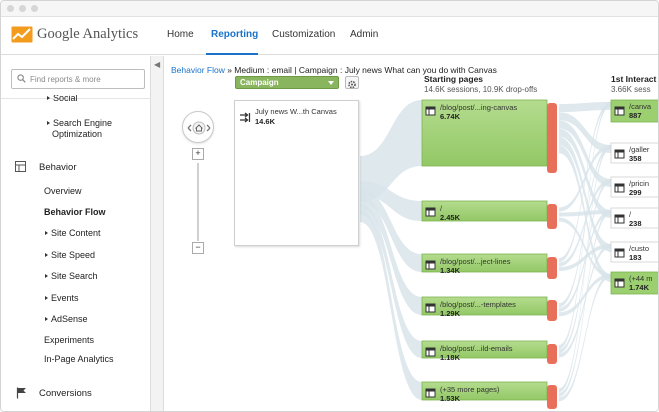 Image resolution: width=659 pixels, height=412 pixels. I want to click on starting-page-value: 1.53K, so click(450, 398).